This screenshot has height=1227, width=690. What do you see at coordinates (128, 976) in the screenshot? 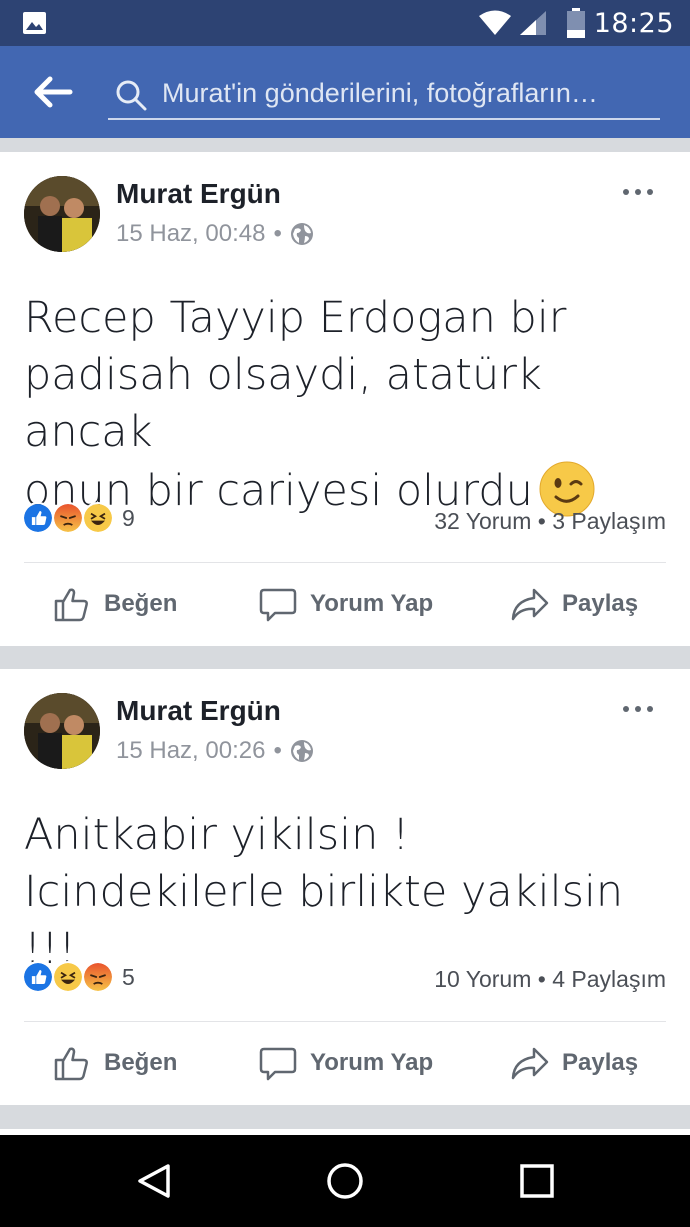
I see `reaction-count: 5` at bounding box center [128, 976].